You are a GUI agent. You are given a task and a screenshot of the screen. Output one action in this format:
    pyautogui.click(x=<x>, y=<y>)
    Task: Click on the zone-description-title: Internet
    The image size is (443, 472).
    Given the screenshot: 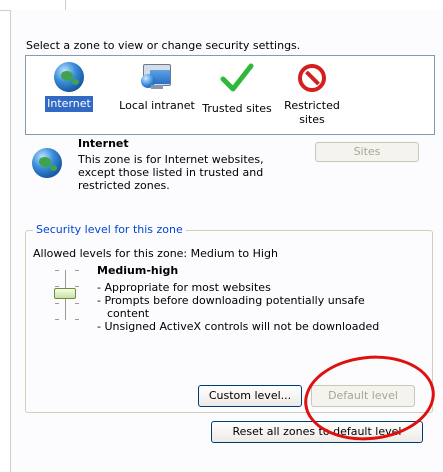 What is the action you would take?
    pyautogui.click(x=103, y=143)
    